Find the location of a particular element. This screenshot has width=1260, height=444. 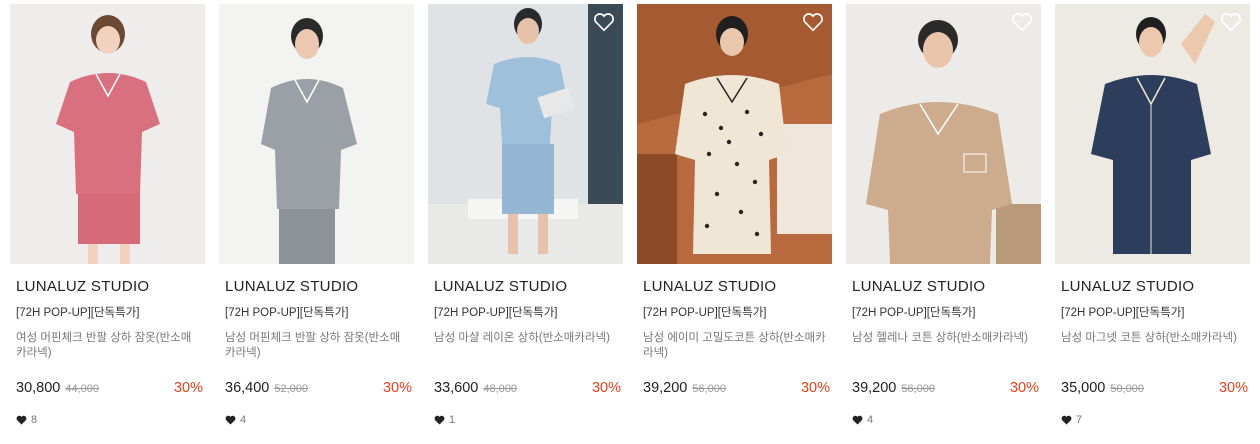

price: 36,400 52,000 is located at coordinates (266, 388).